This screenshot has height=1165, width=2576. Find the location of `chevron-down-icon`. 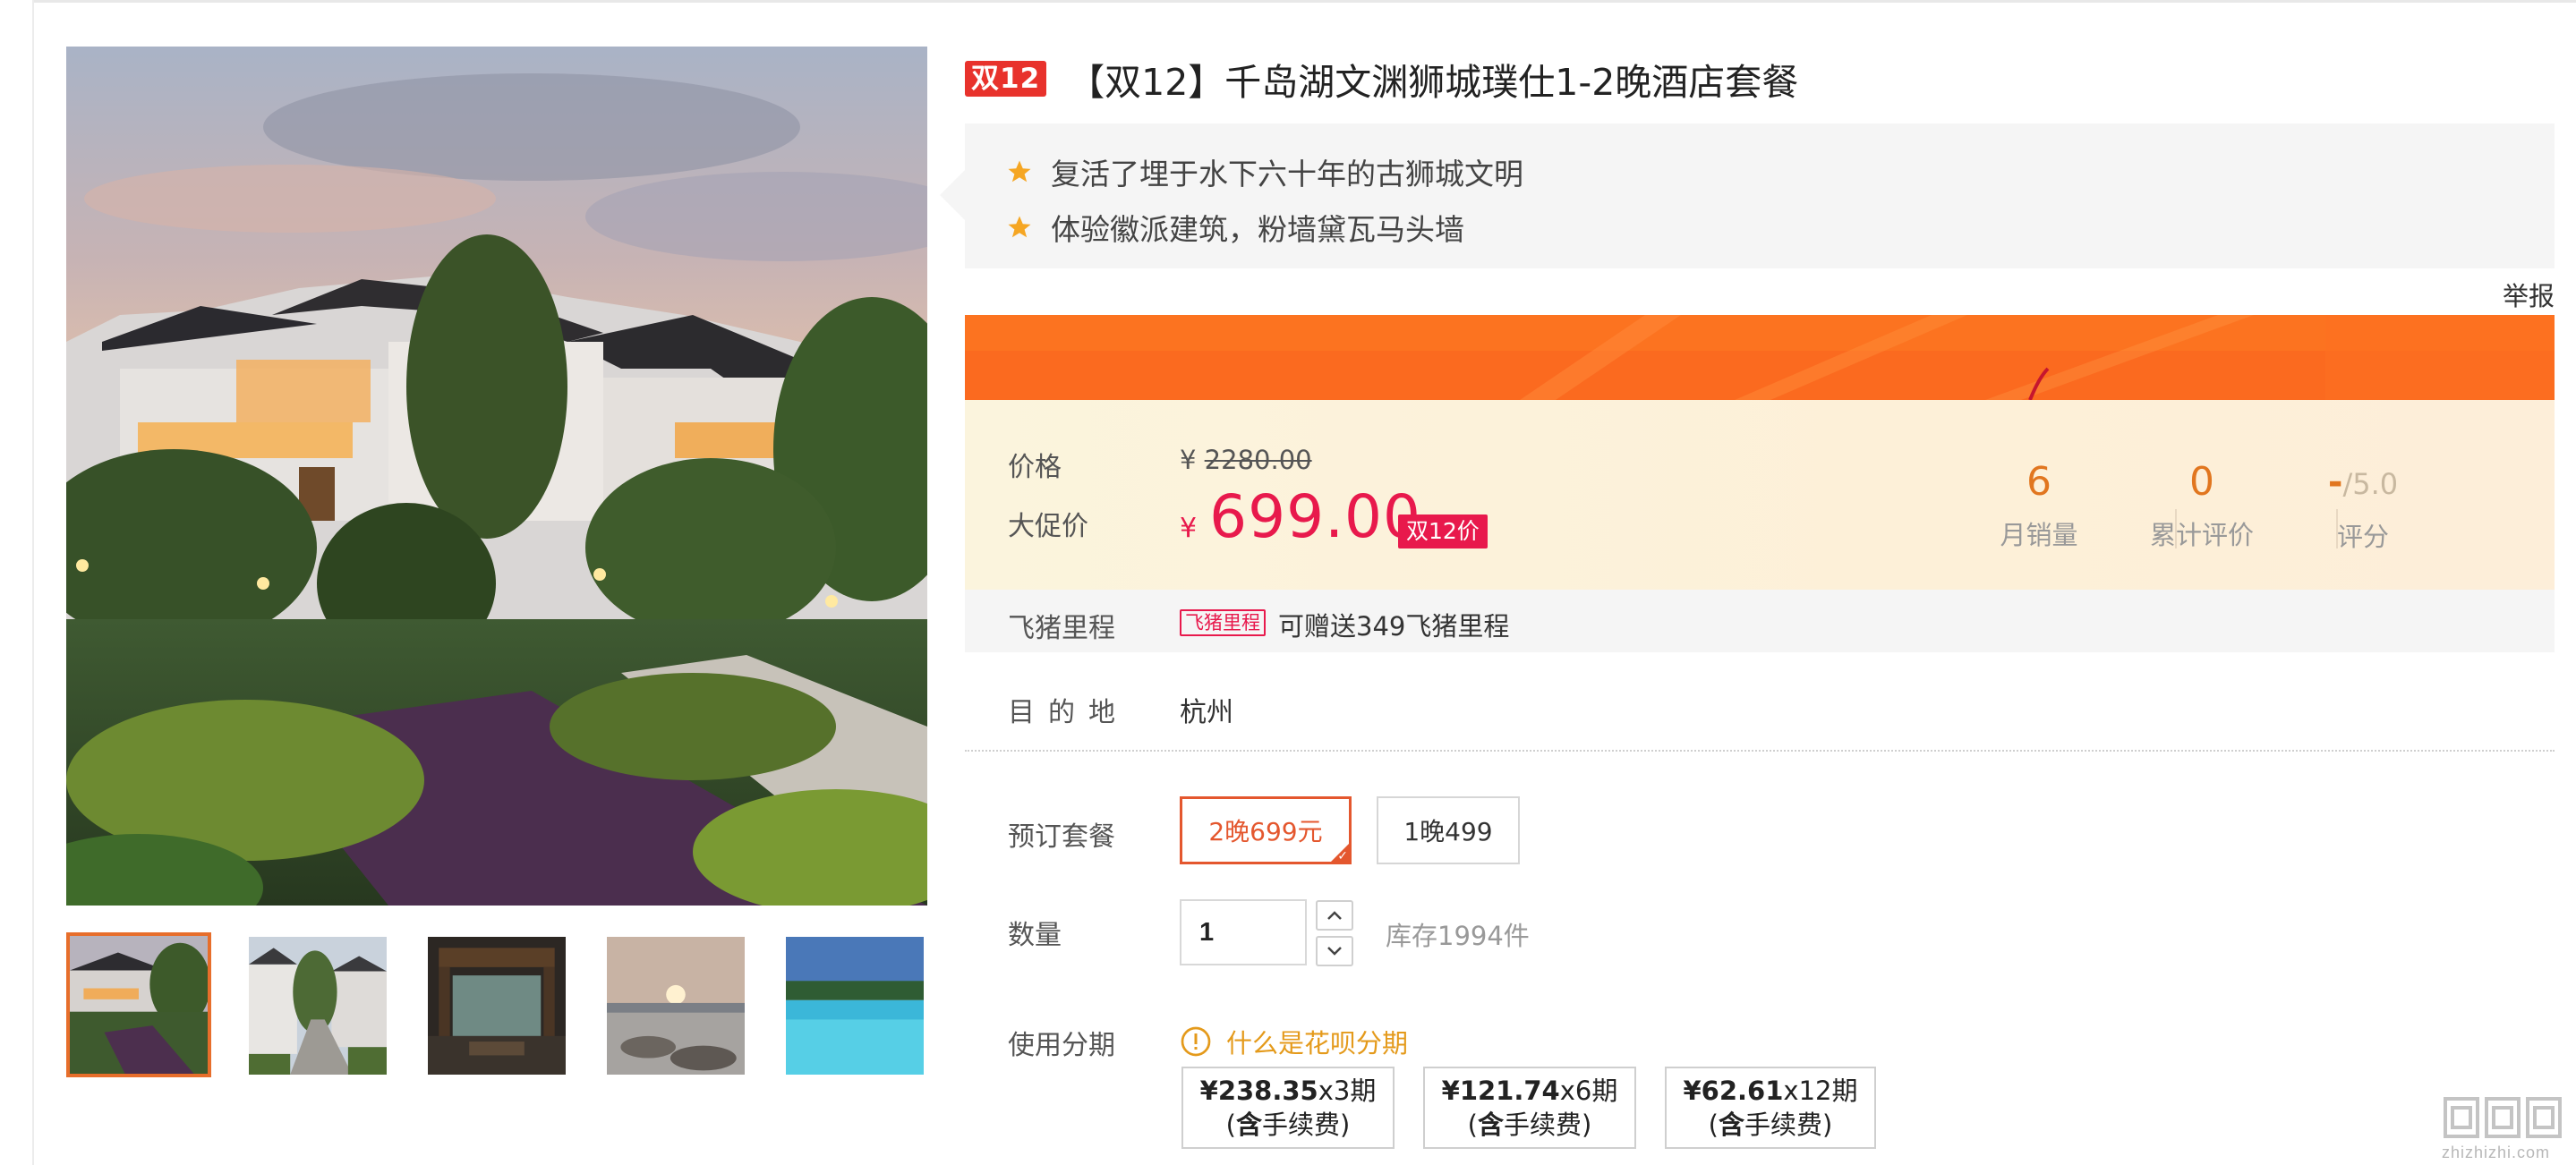

chevron-down-icon is located at coordinates (1334, 951).